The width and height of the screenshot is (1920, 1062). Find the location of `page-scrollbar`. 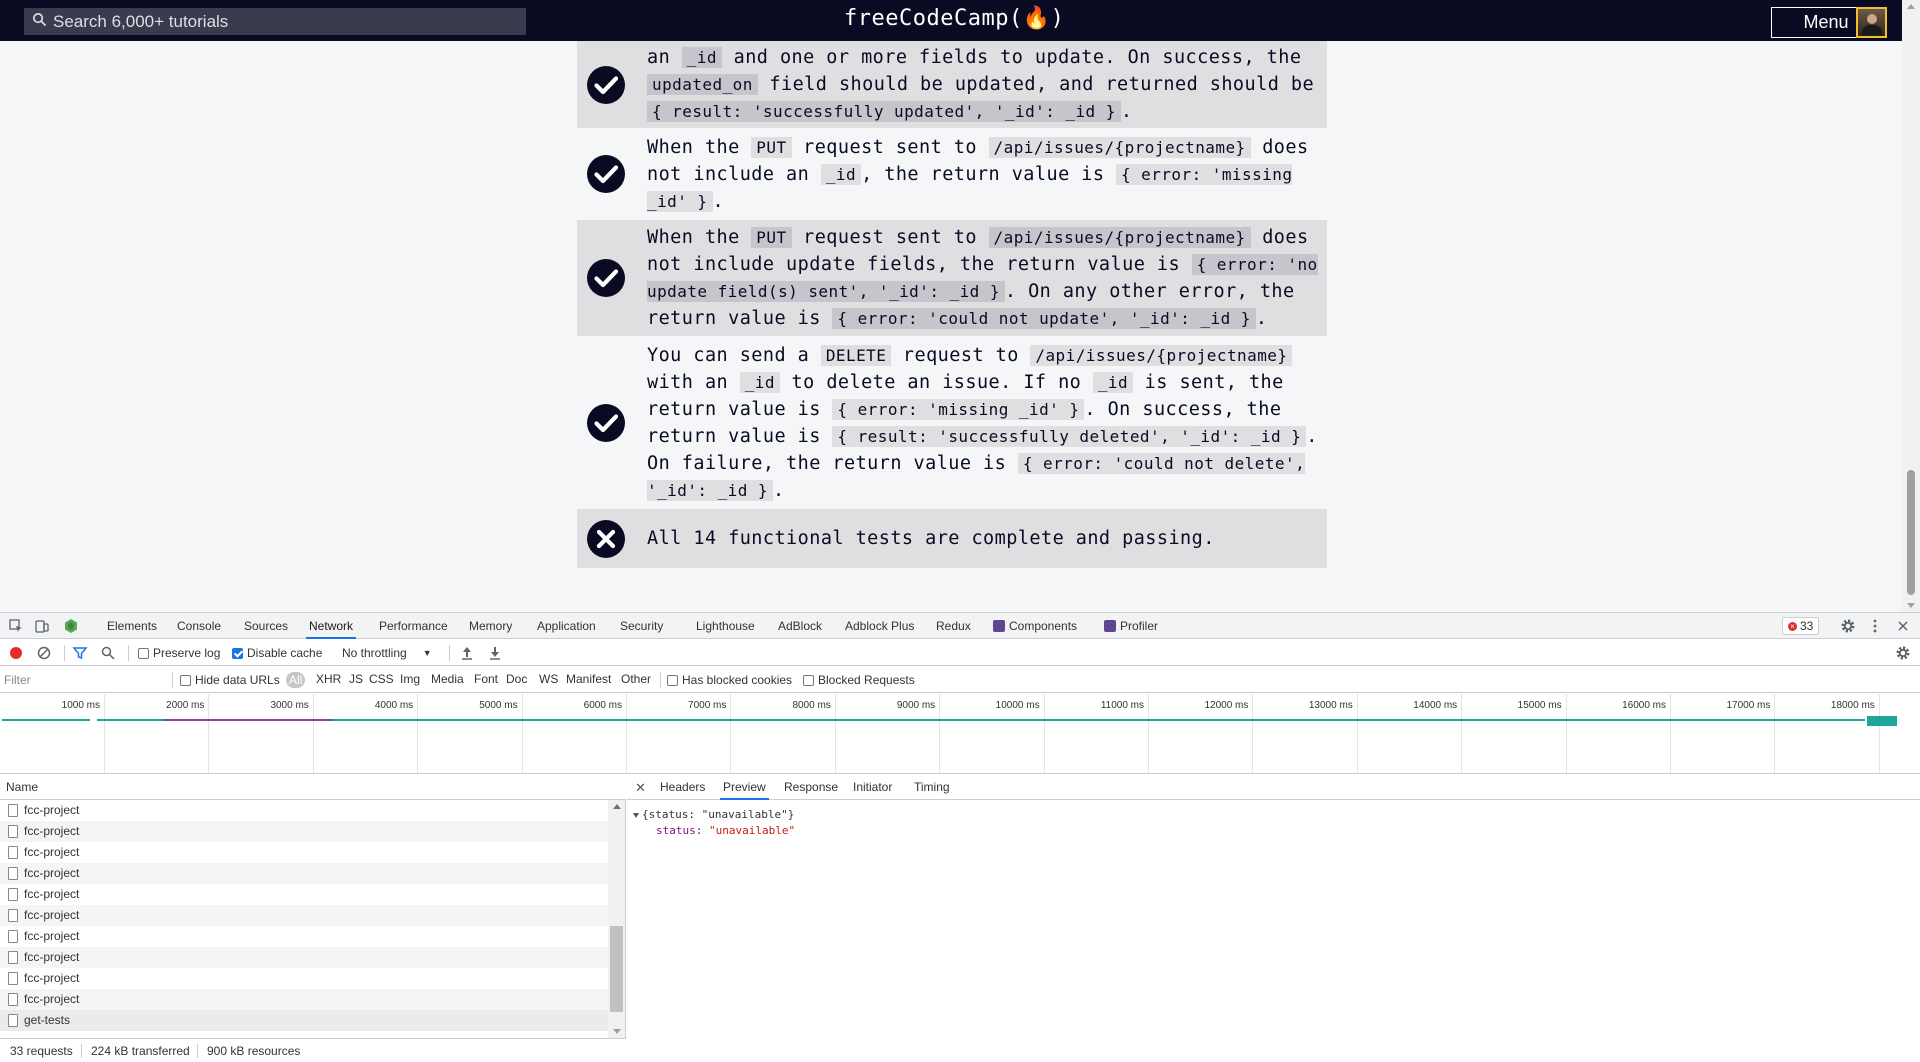

page-scrollbar is located at coordinates (1911, 306).